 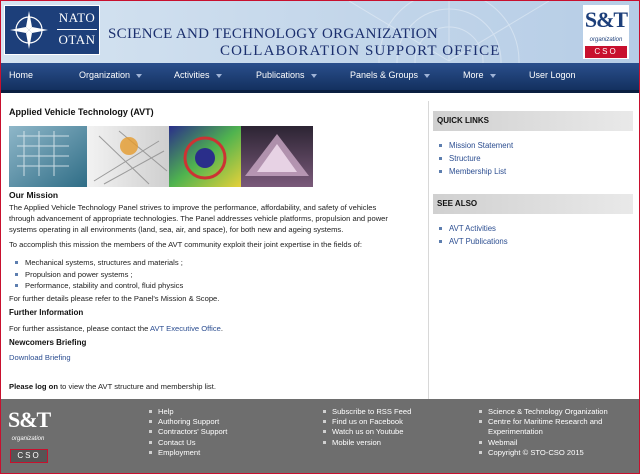 I want to click on nato-logo: NATO OTAN, so click(x=52, y=30).